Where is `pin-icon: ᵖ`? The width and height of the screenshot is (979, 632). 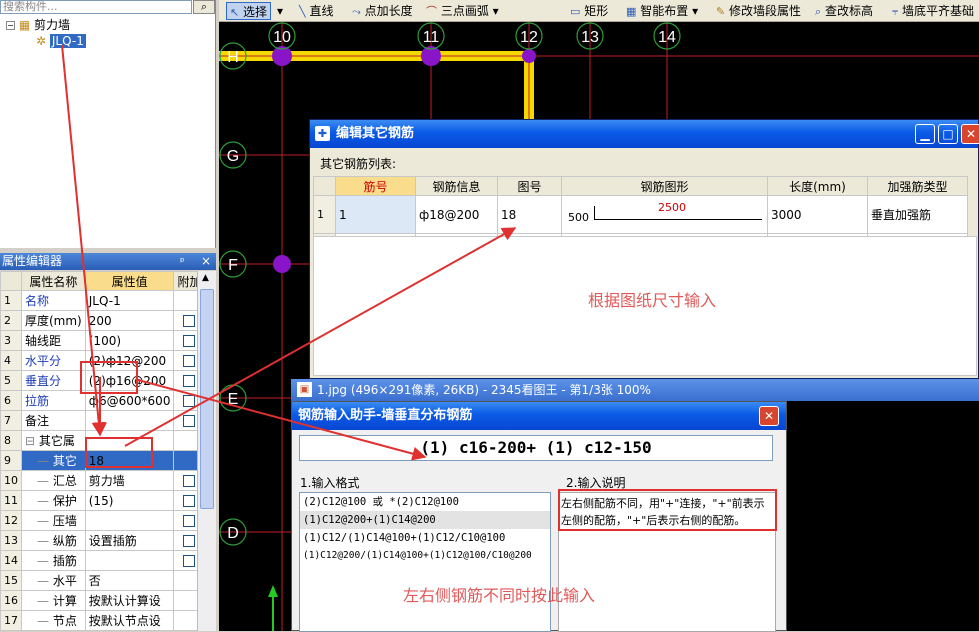 pin-icon: ᵖ is located at coordinates (182, 261).